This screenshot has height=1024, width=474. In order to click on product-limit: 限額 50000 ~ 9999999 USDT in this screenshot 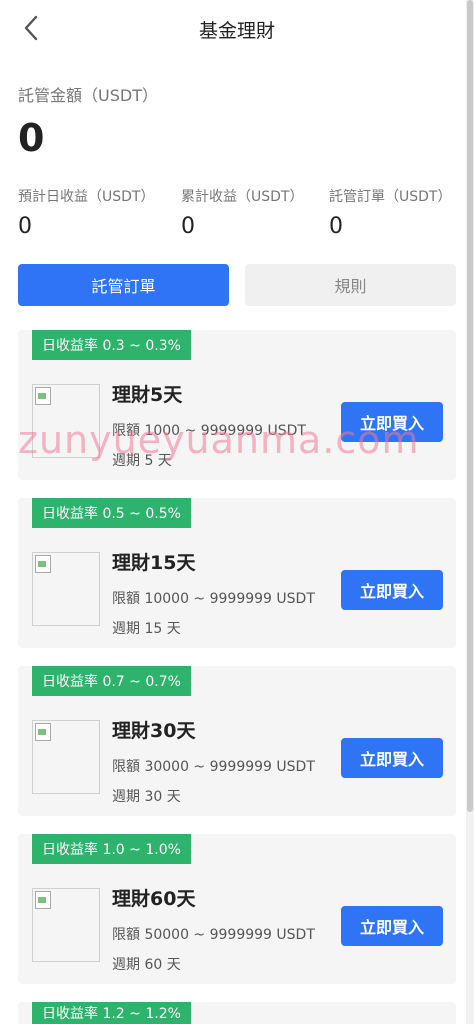, I will do `click(213, 935)`.